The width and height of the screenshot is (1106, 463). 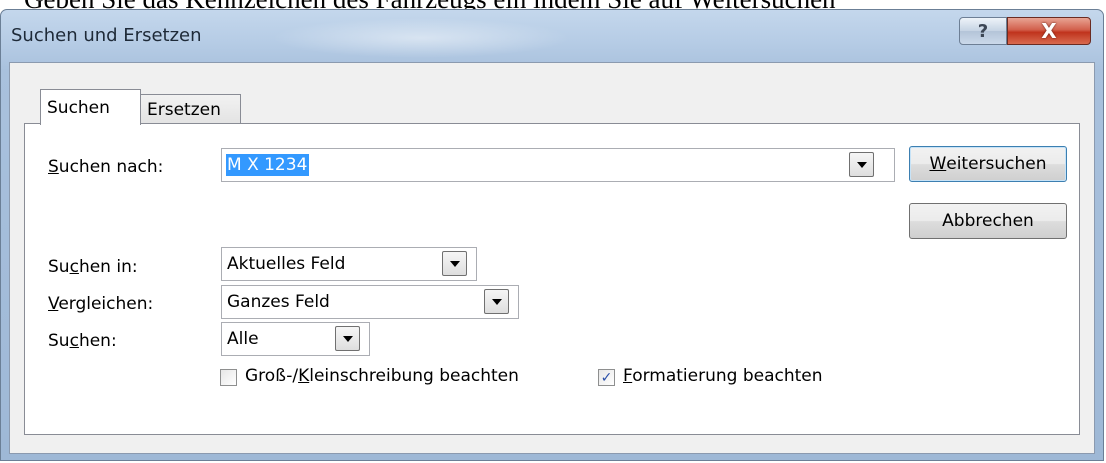 What do you see at coordinates (558, 165) in the screenshot?
I see `search-for-combobox: M X 1234` at bounding box center [558, 165].